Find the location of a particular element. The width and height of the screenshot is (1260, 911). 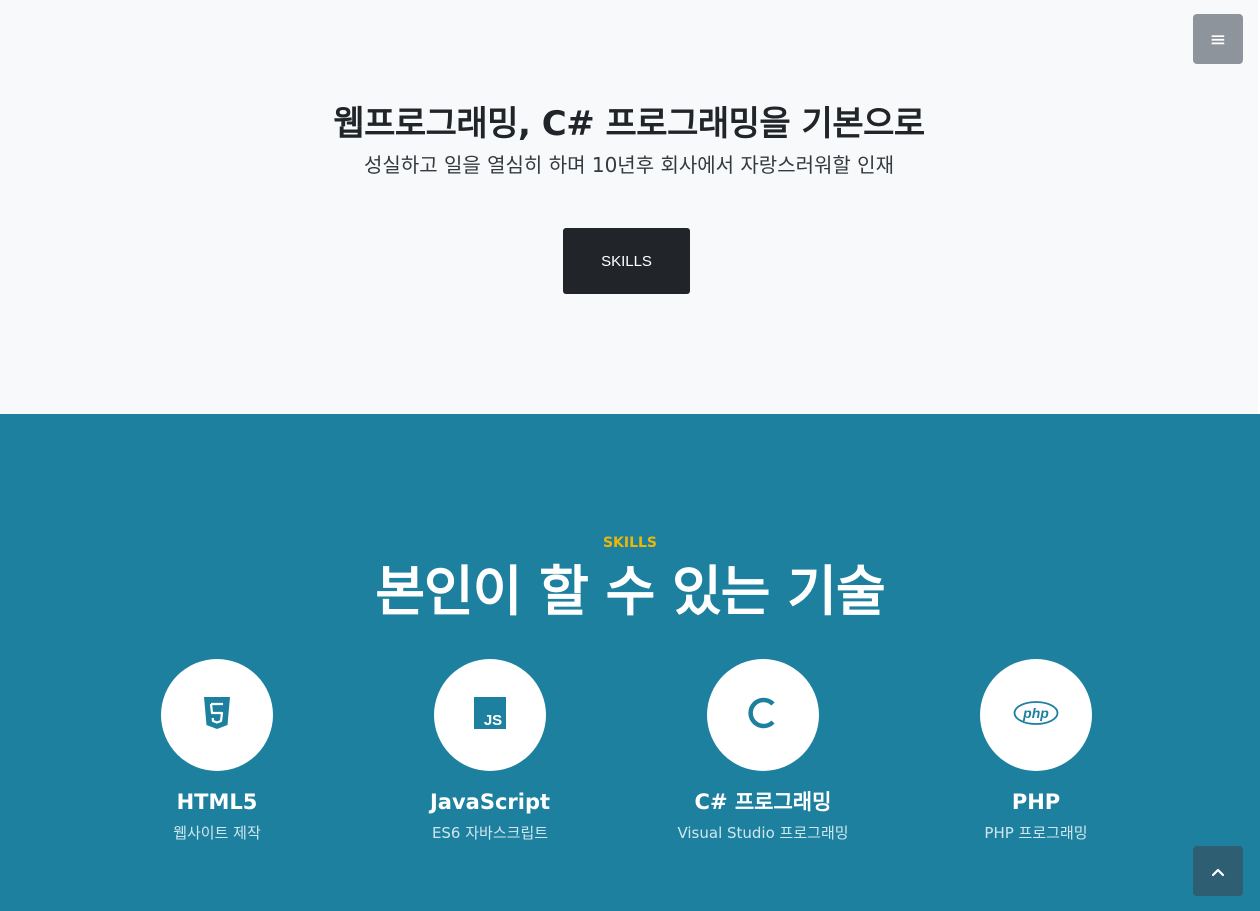

skill-name: C# 프로그래밍 is located at coordinates (763, 802).